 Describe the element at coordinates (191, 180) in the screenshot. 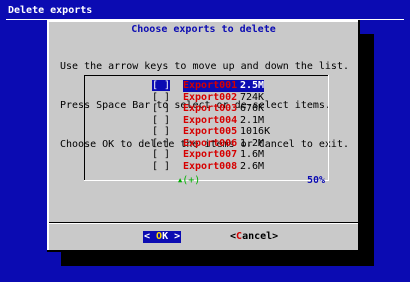

I see `more-items-label: (+)` at that location.